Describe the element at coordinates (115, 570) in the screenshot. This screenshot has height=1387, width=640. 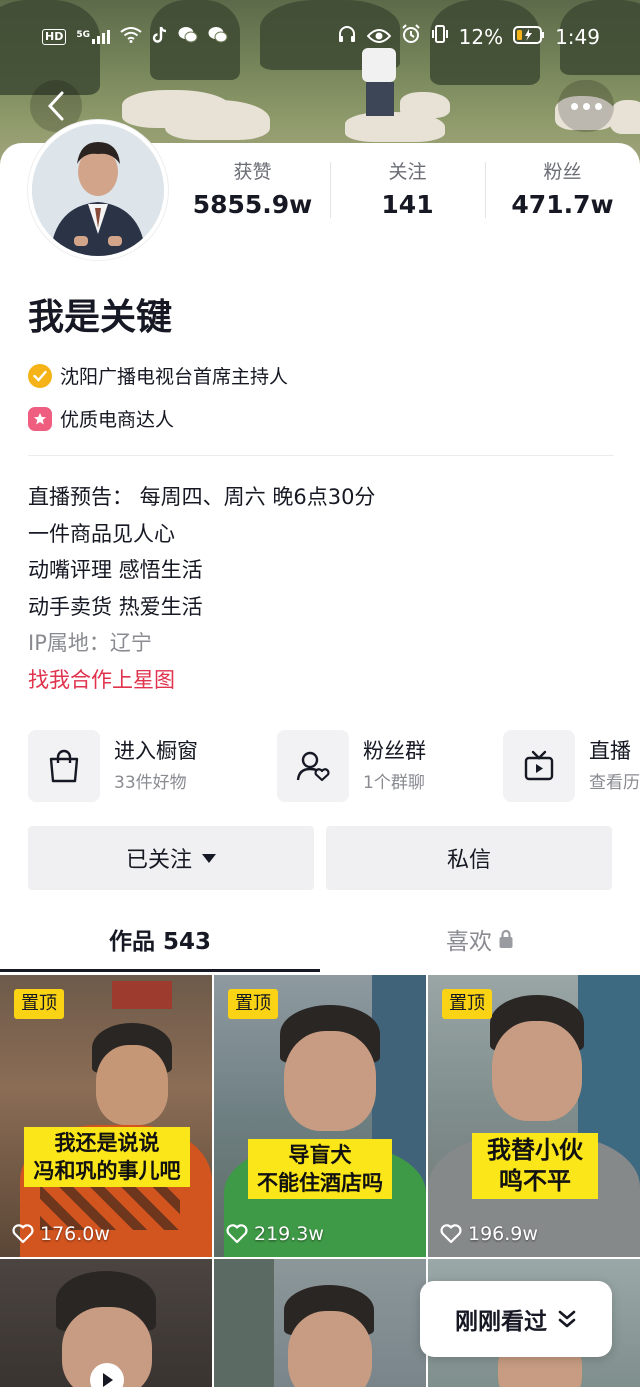
I see `bio-line: 动嘴评理 感悟生活` at that location.